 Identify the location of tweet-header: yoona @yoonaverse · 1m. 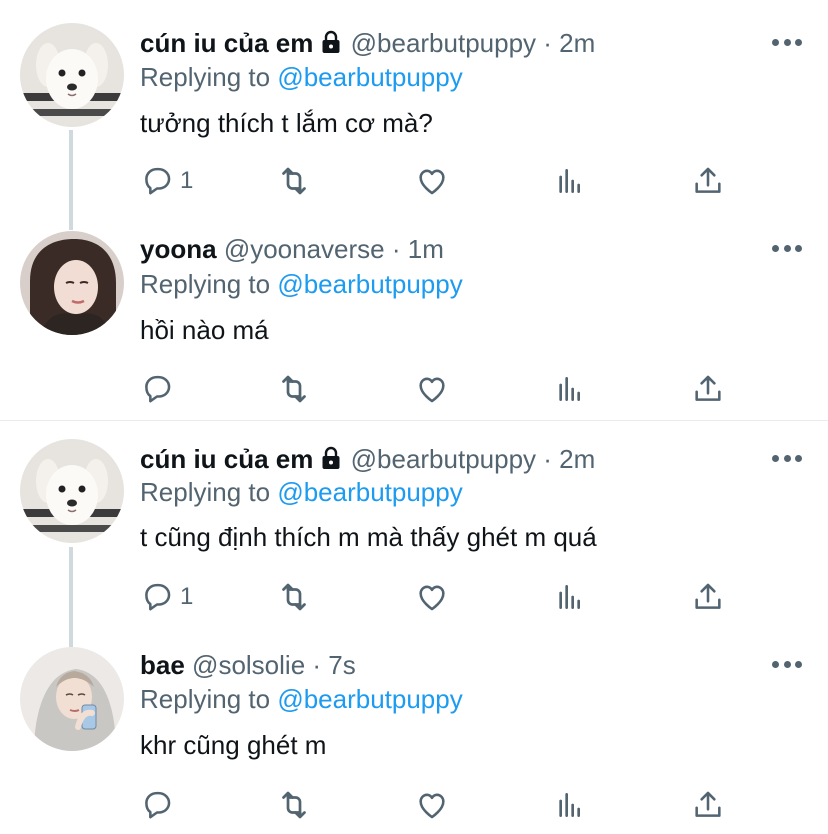
(292, 249).